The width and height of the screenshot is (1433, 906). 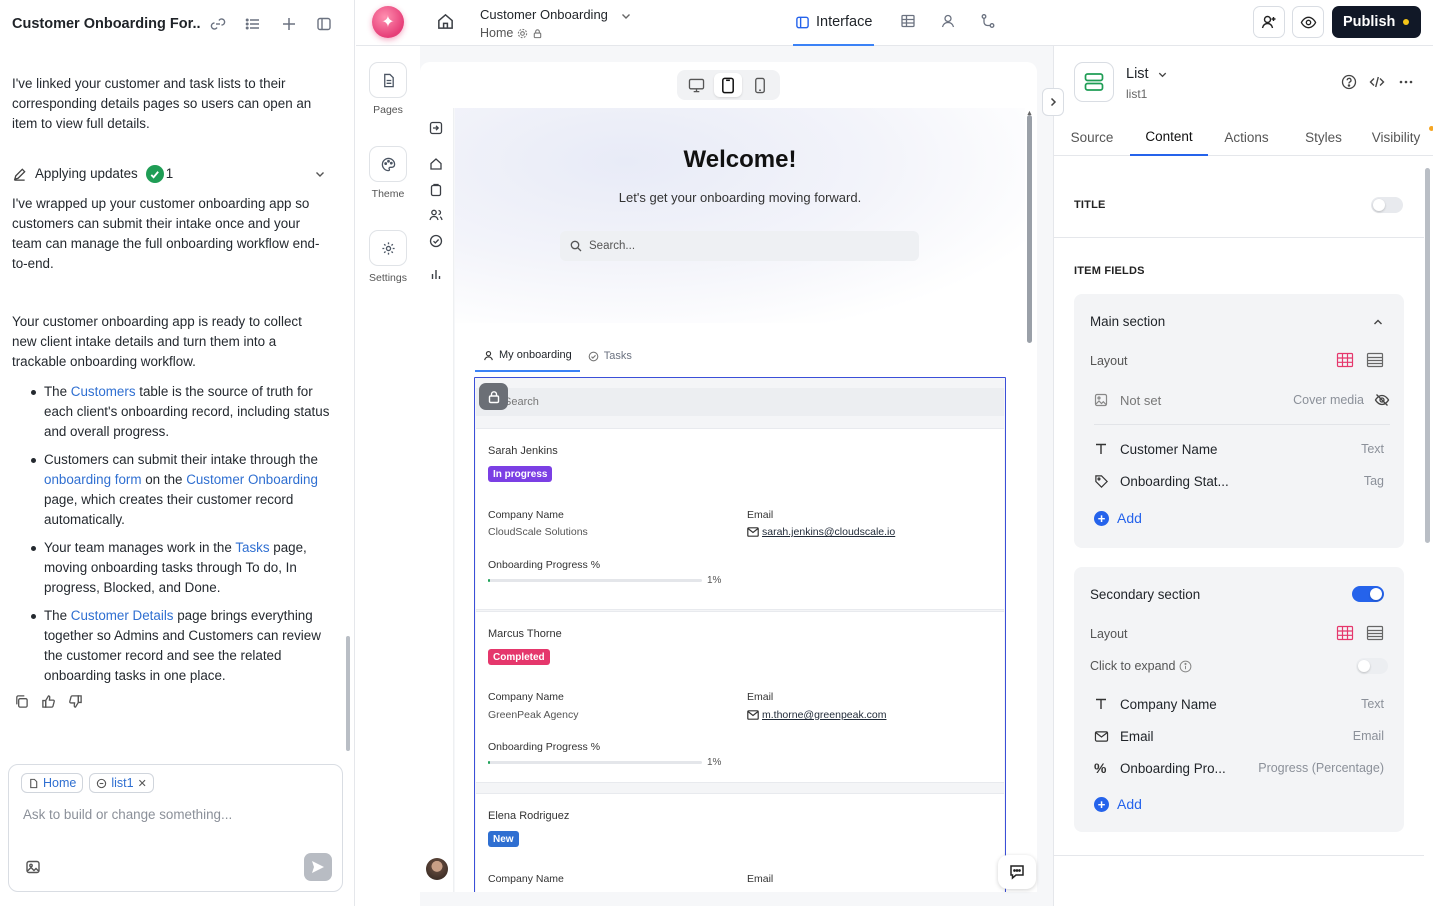 I want to click on help-icon, so click(x=1349, y=82).